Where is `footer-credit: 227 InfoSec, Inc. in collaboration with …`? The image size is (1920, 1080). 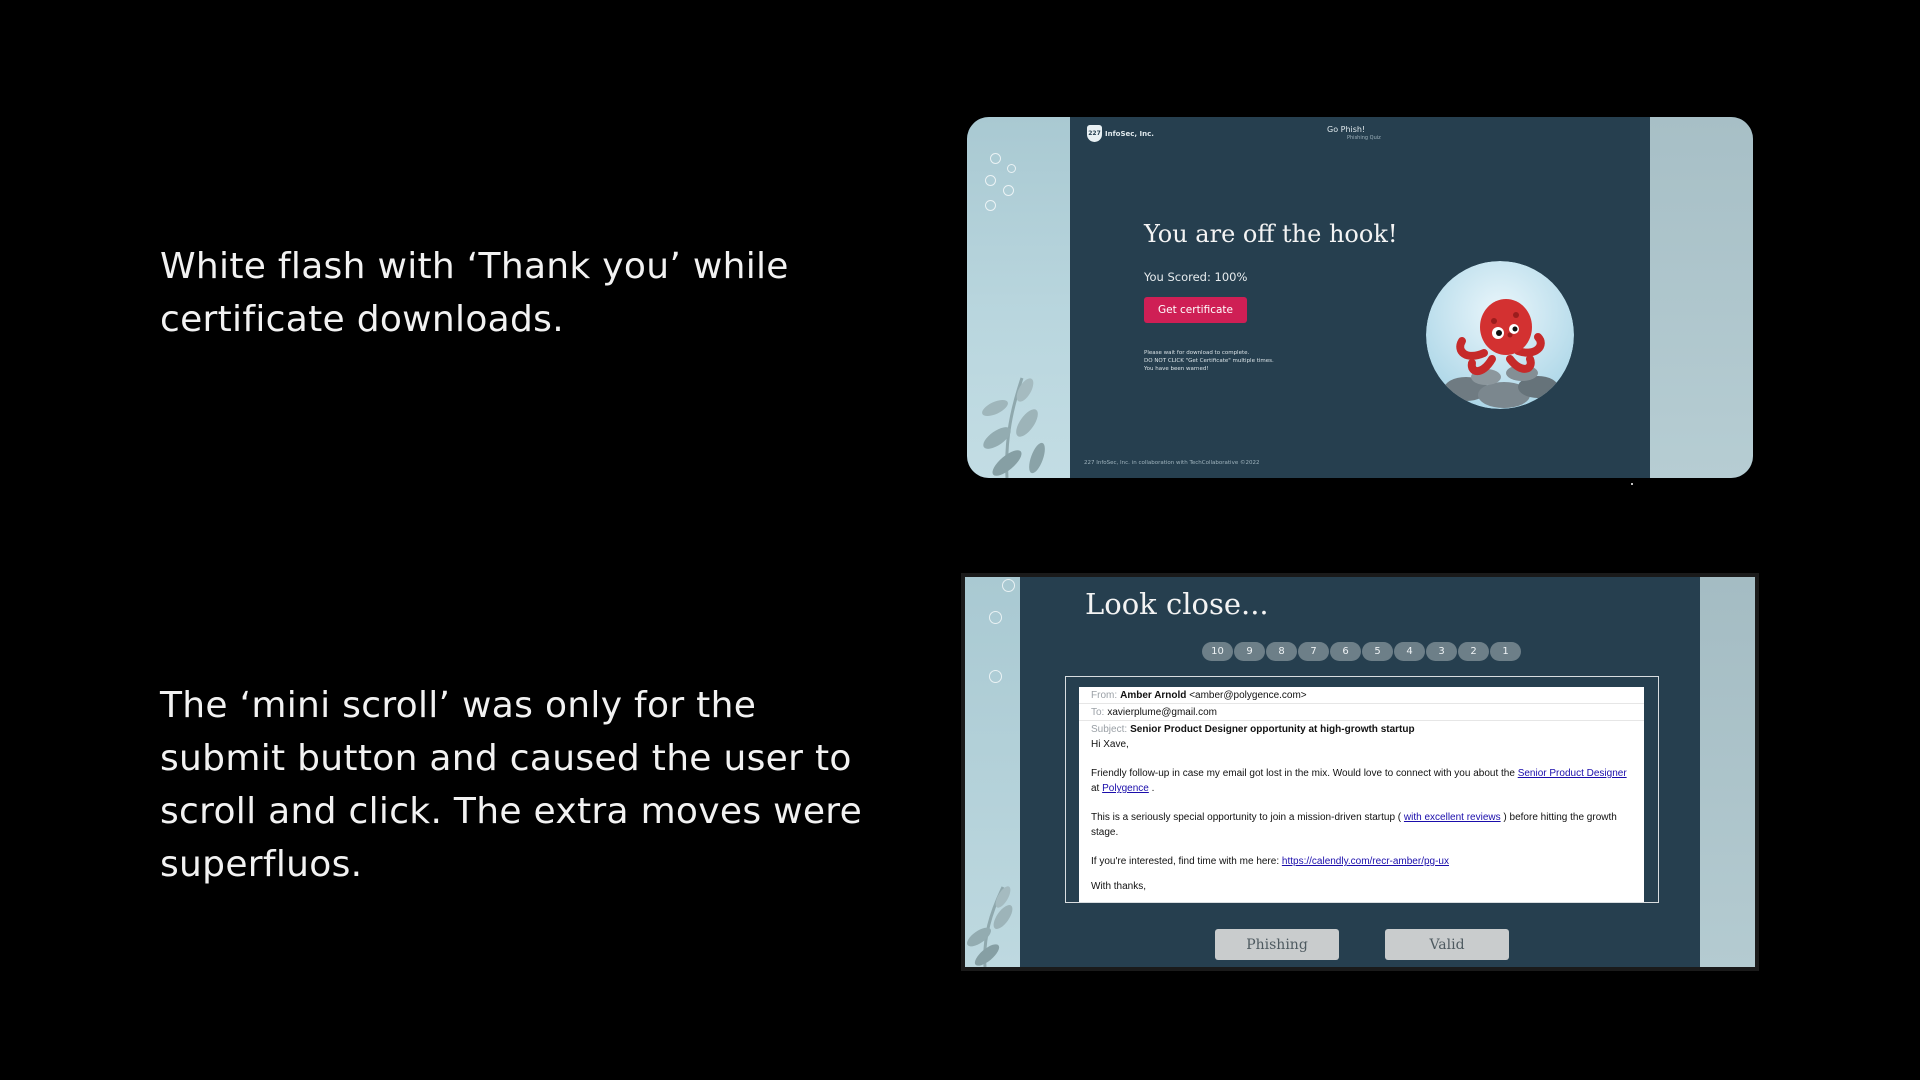
footer-credit: 227 InfoSec, Inc. in collaboration with … is located at coordinates (1172, 463).